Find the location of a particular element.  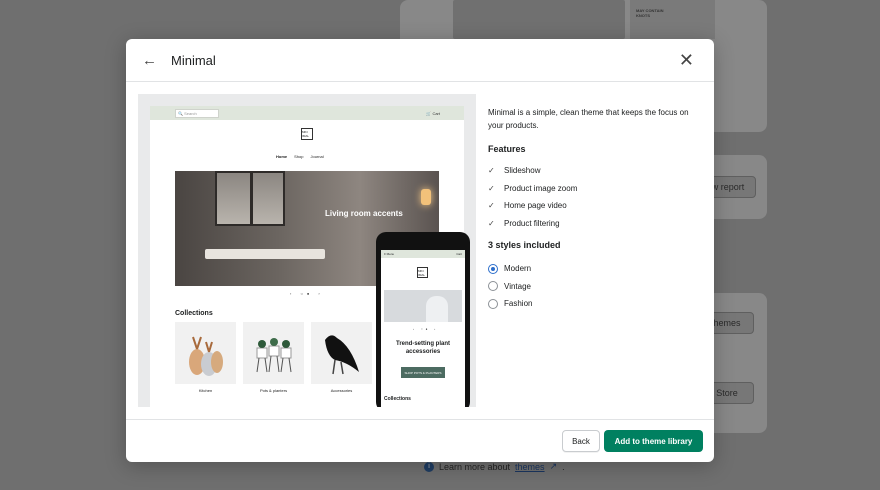

mobile-menu-label: Menu is located at coordinates (390, 254).